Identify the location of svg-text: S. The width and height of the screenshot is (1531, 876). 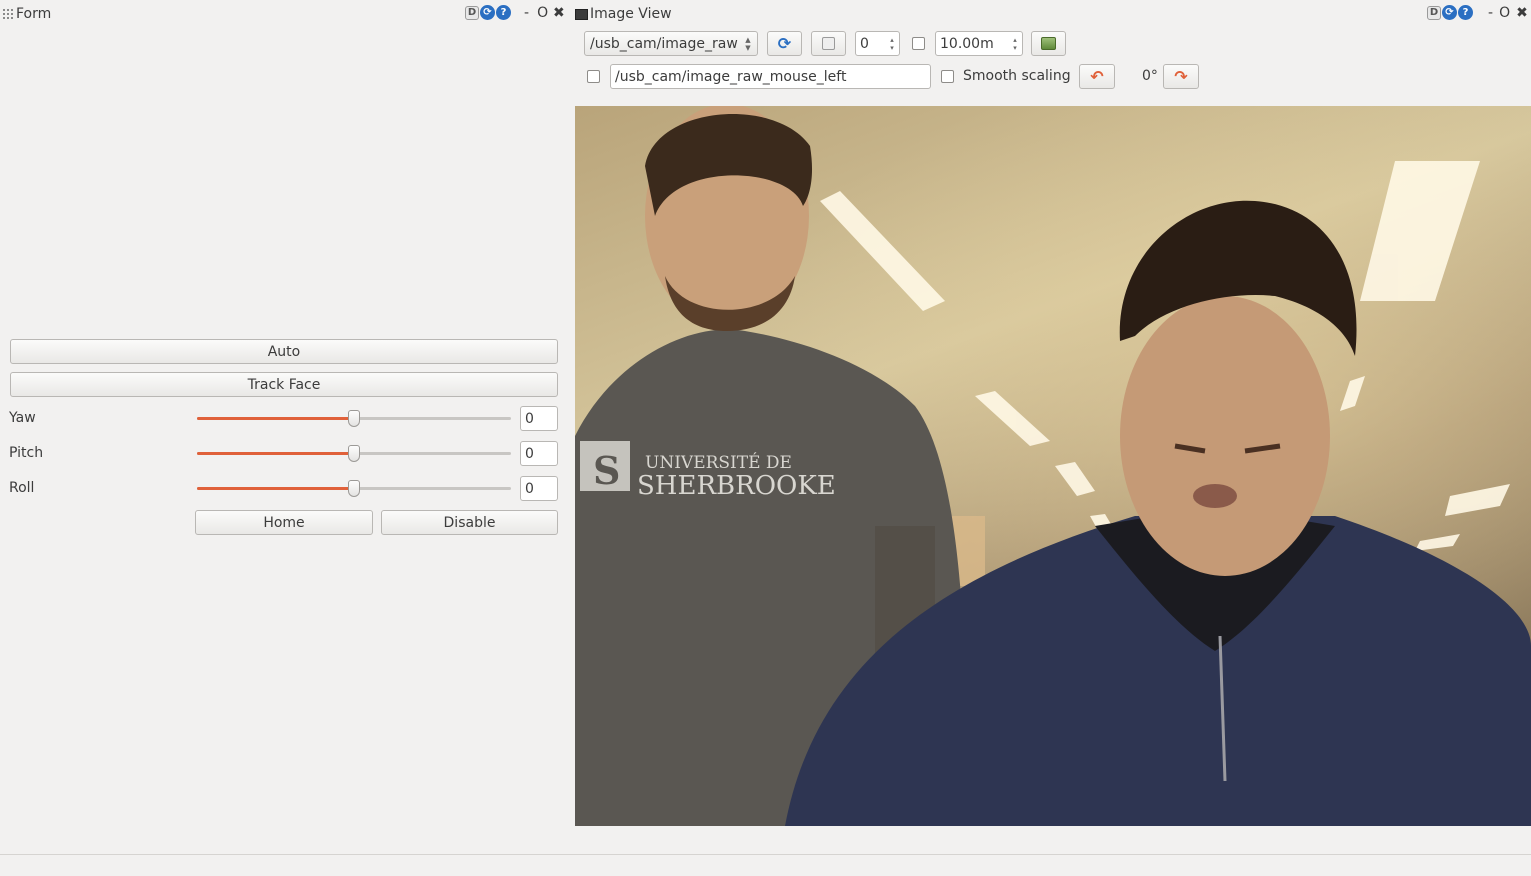
(606, 470).